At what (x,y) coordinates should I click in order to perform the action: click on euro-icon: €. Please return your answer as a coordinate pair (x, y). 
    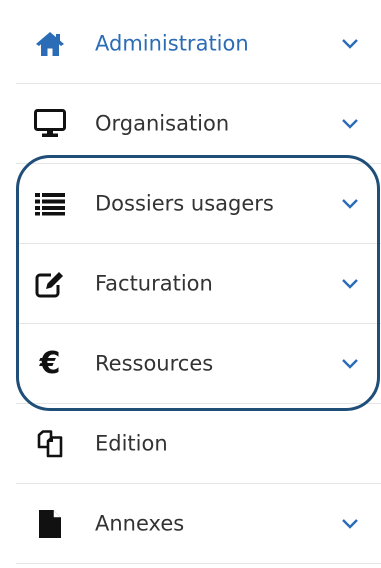
    Looking at the image, I should click on (50, 363).